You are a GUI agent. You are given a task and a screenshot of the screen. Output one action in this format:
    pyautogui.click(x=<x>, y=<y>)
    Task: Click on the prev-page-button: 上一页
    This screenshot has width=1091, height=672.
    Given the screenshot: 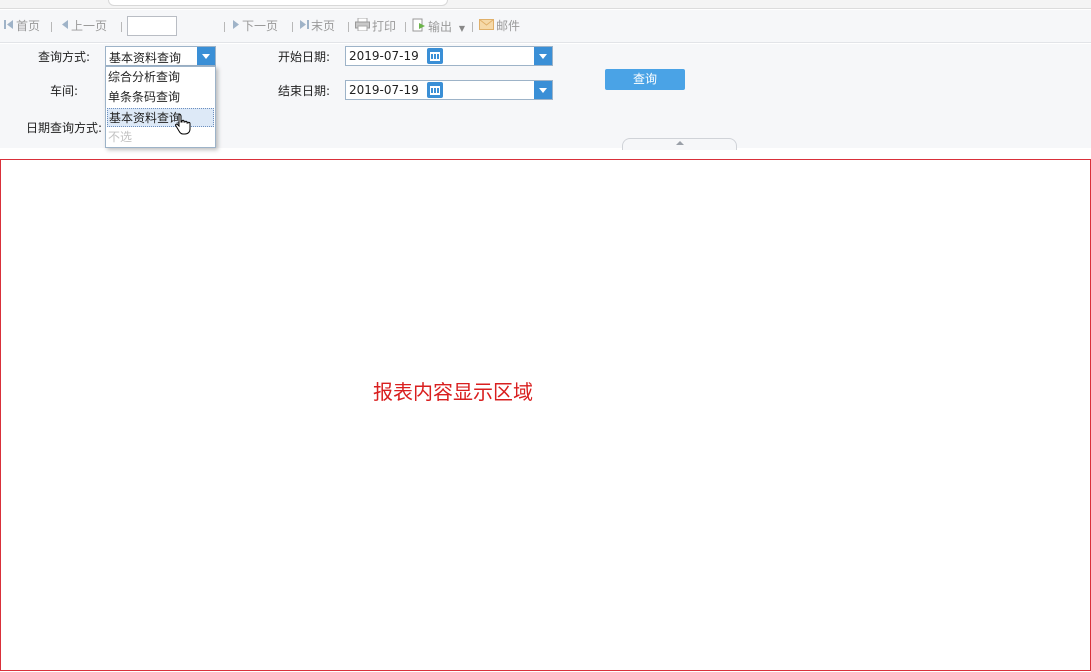 What is the action you would take?
    pyautogui.click(x=84, y=26)
    